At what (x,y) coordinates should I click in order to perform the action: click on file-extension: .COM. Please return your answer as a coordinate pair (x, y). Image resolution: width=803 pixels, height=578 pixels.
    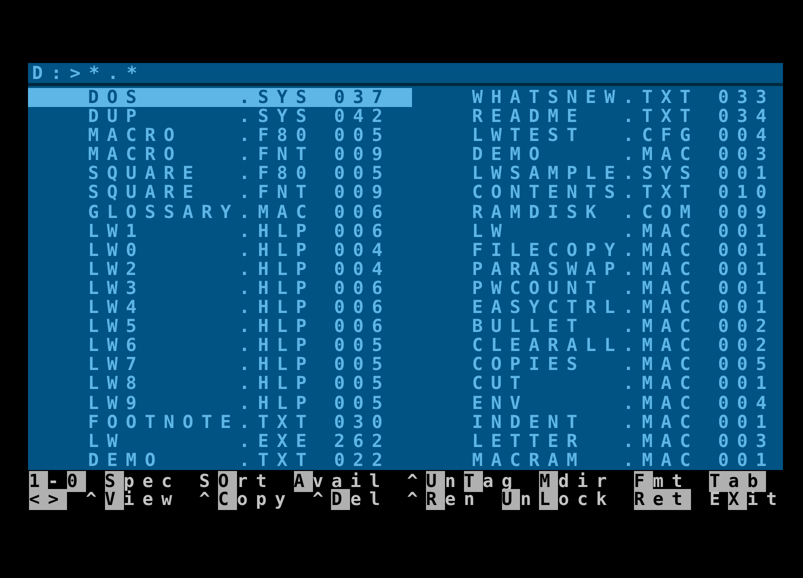
    Looking at the image, I should click on (661, 212).